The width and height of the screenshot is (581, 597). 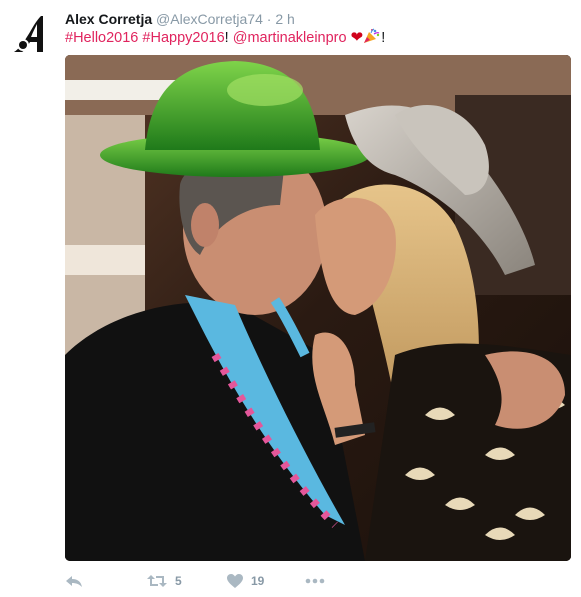 What do you see at coordinates (245, 581) in the screenshot?
I see `like-button: 19` at bounding box center [245, 581].